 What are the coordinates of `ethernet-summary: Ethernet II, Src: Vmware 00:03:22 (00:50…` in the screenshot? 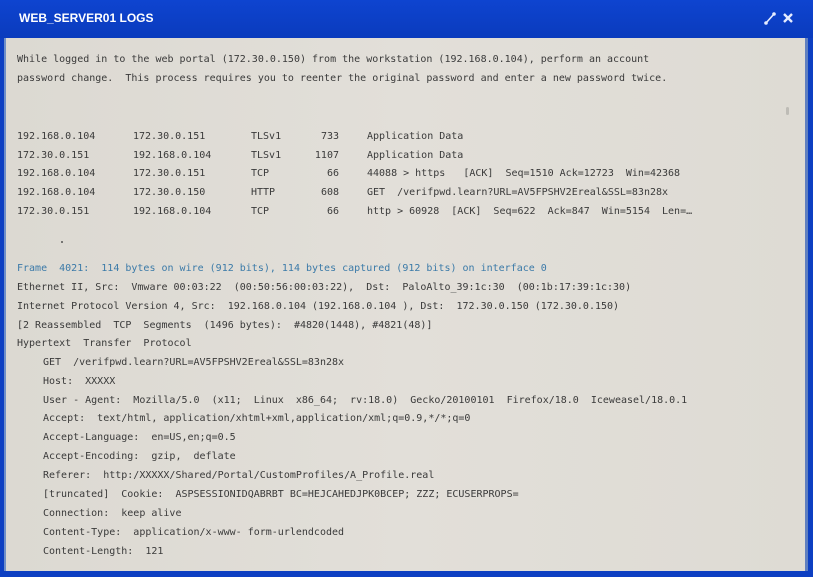 It's located at (324, 288).